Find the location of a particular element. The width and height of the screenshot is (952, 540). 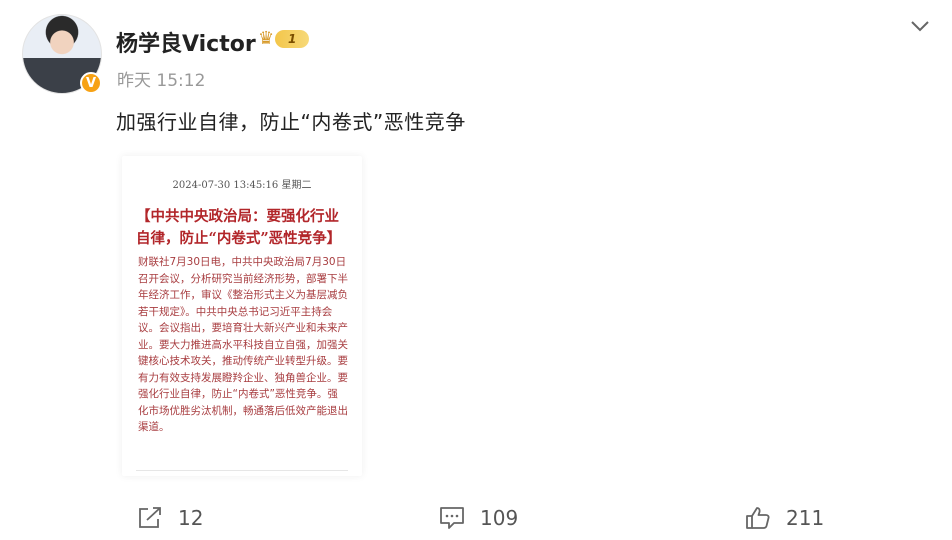

image-date: 2024-07-30 13:45:16 星期二 is located at coordinates (242, 185).